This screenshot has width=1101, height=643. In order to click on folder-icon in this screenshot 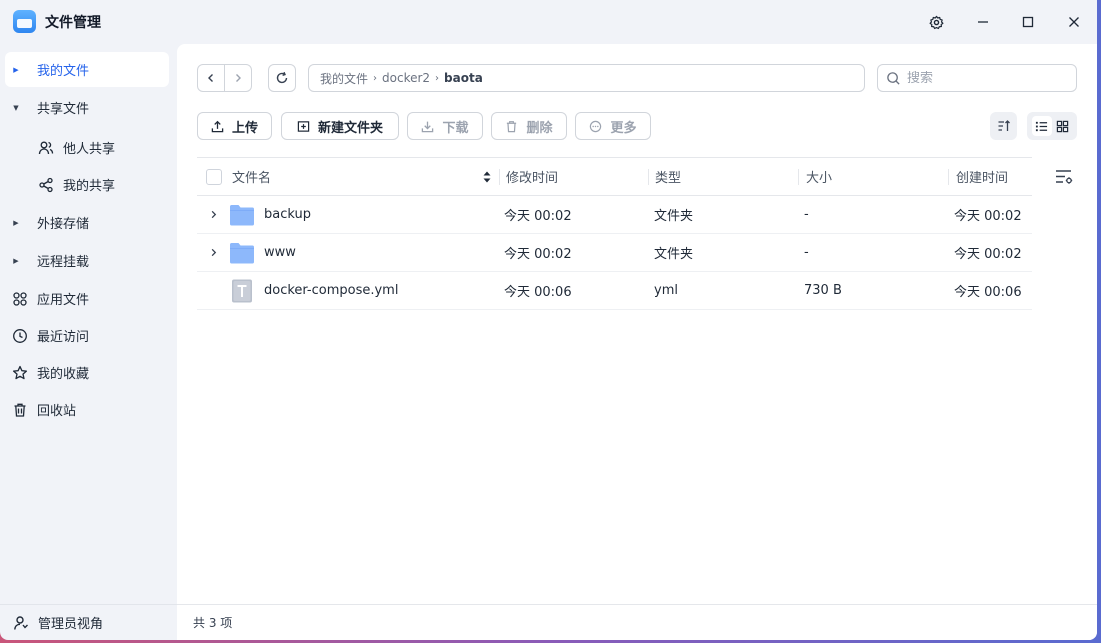, I will do `click(242, 253)`.